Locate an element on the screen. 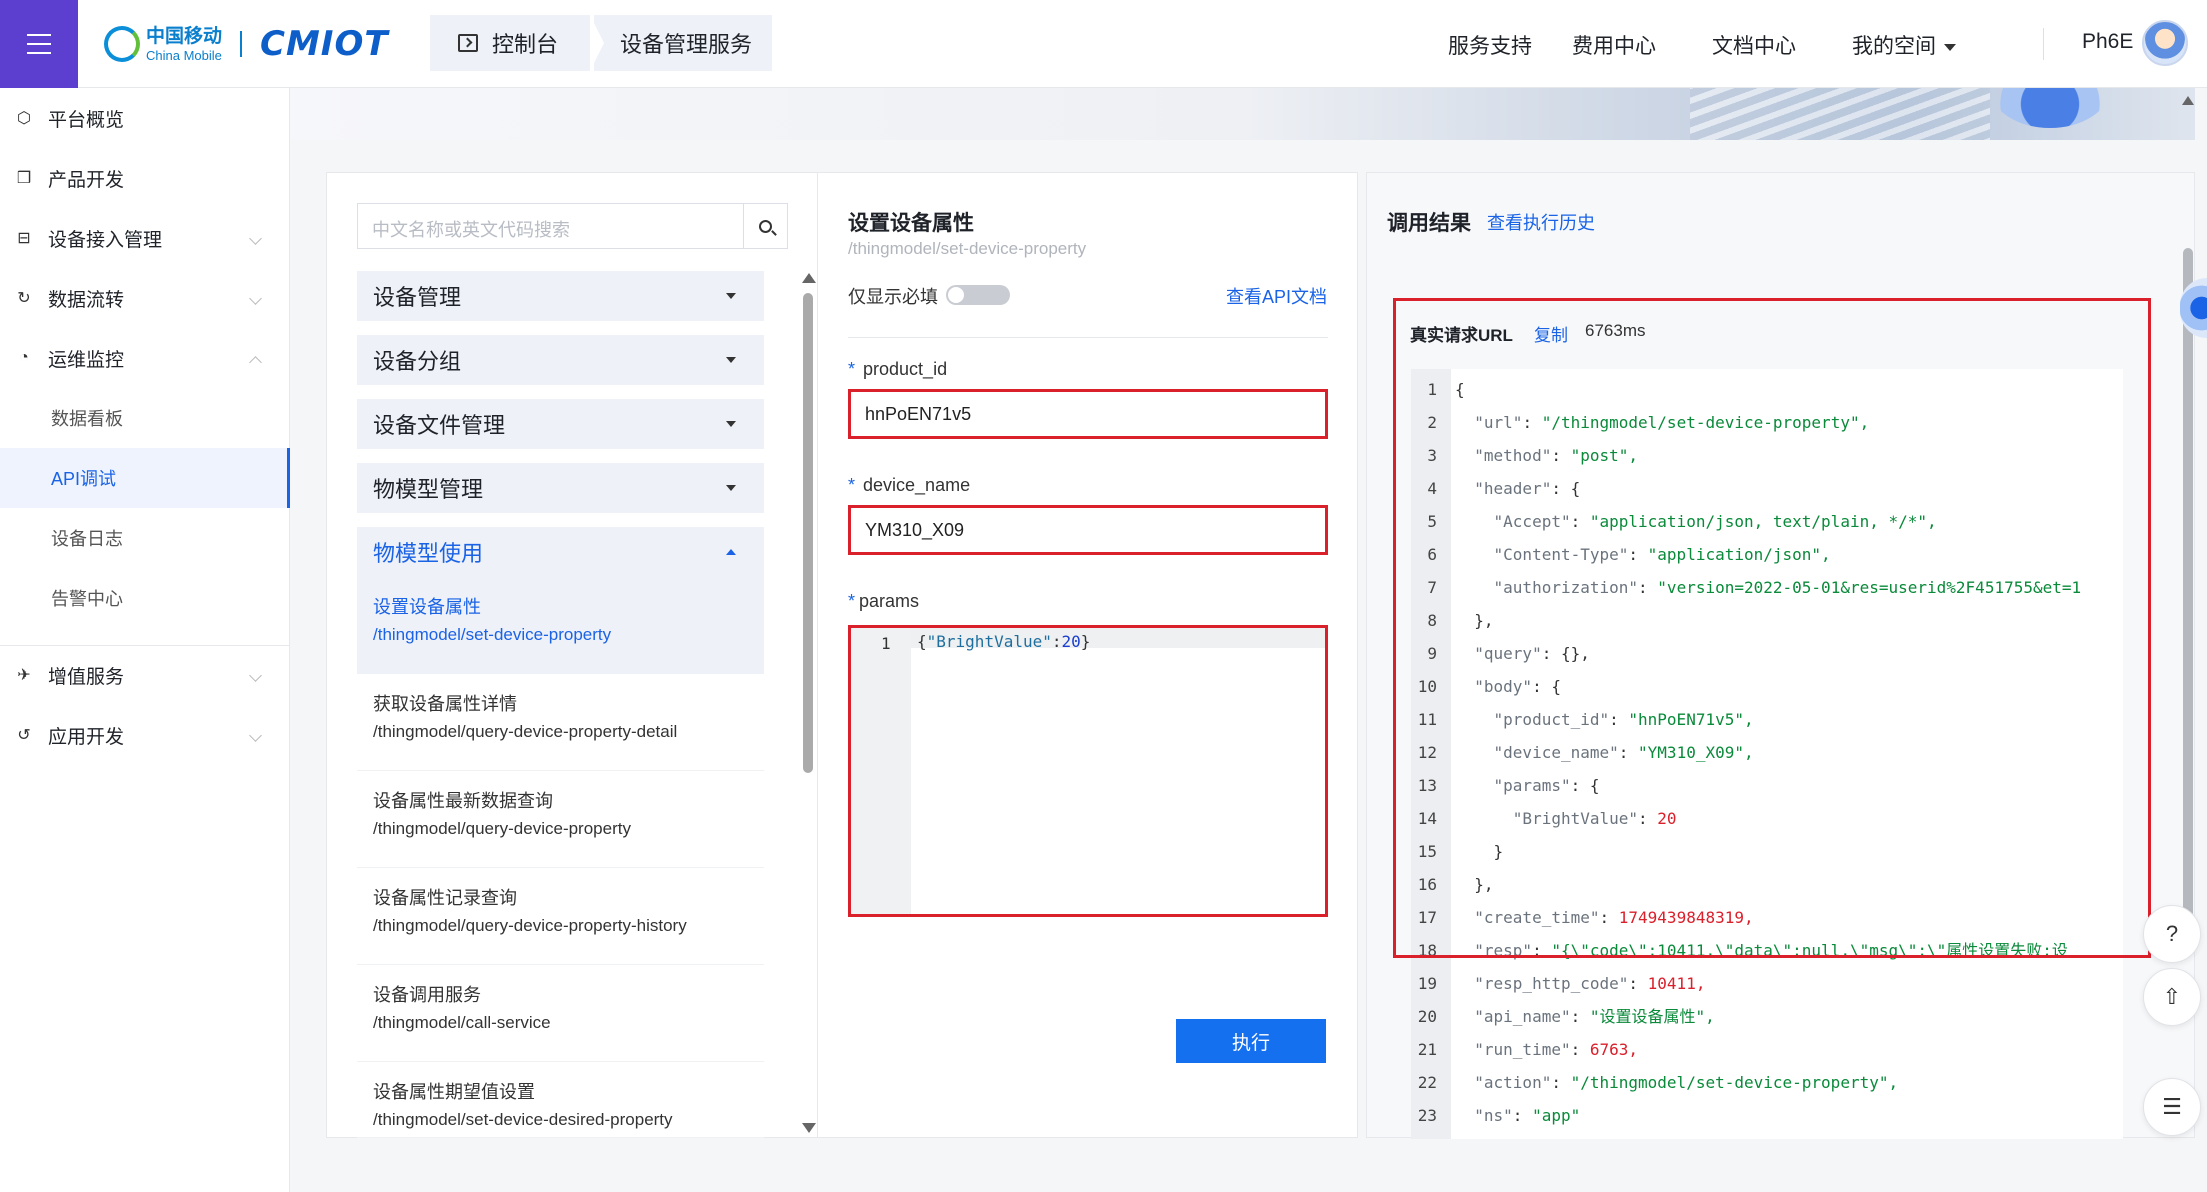 This screenshot has height=1192, width=2207. sidebar-item-app-dev: ↺ 应用开发 is located at coordinates (145, 735).